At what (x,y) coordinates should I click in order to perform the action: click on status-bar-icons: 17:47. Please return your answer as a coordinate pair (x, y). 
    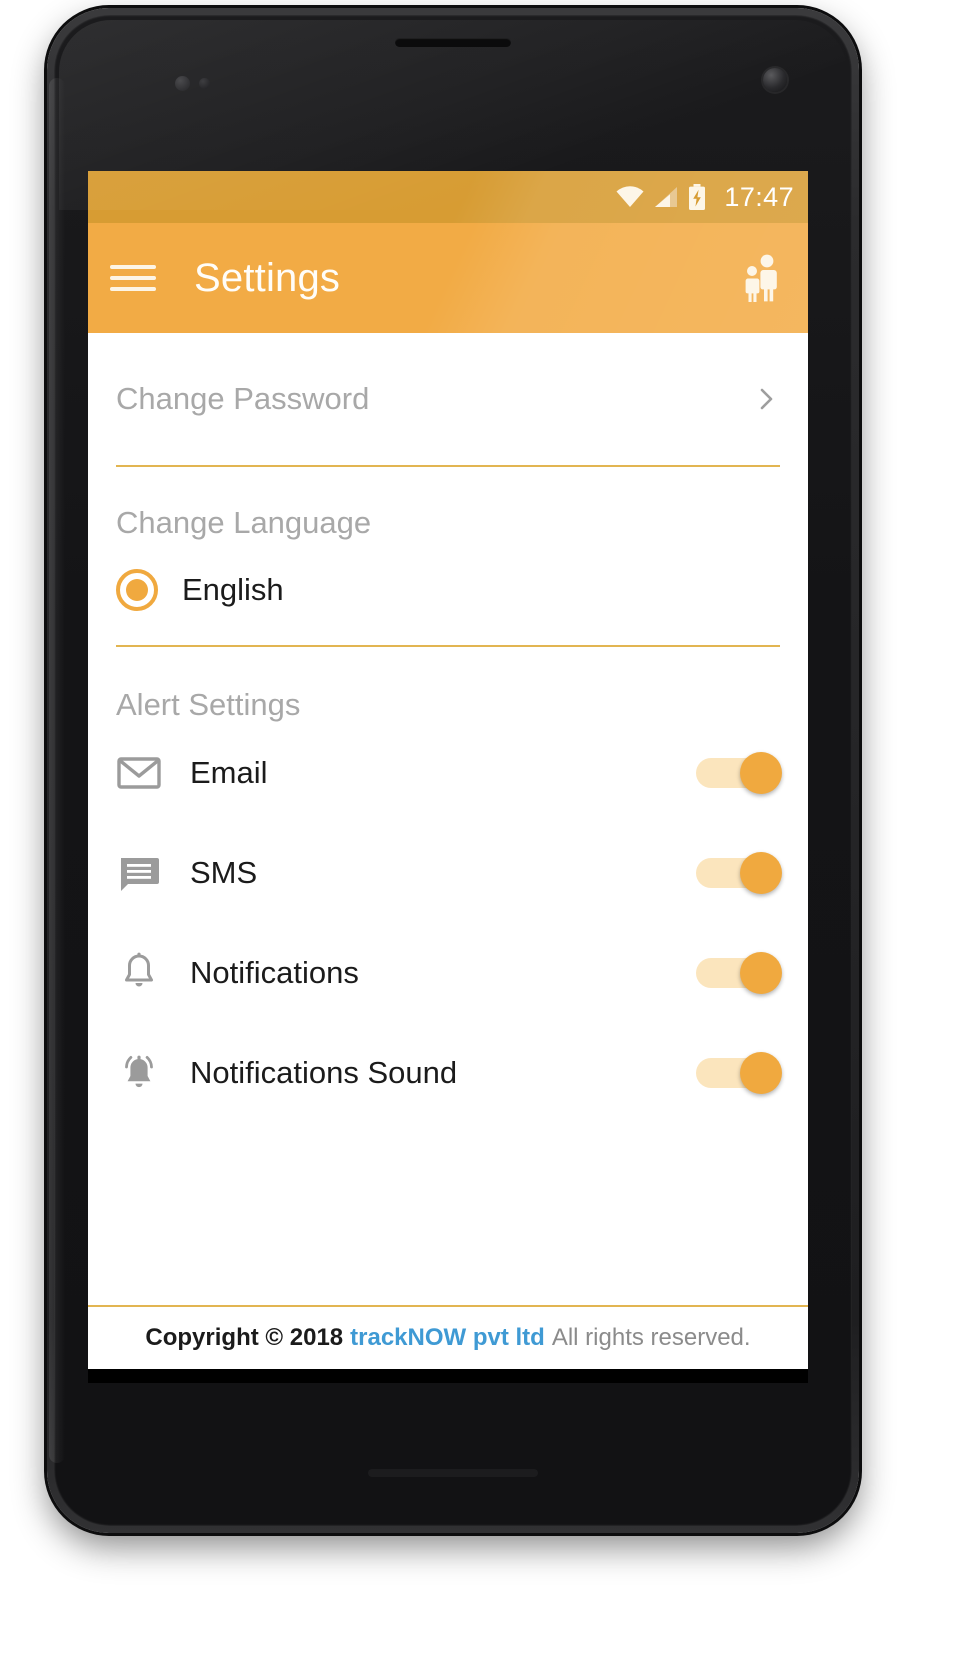
    Looking at the image, I should click on (705, 197).